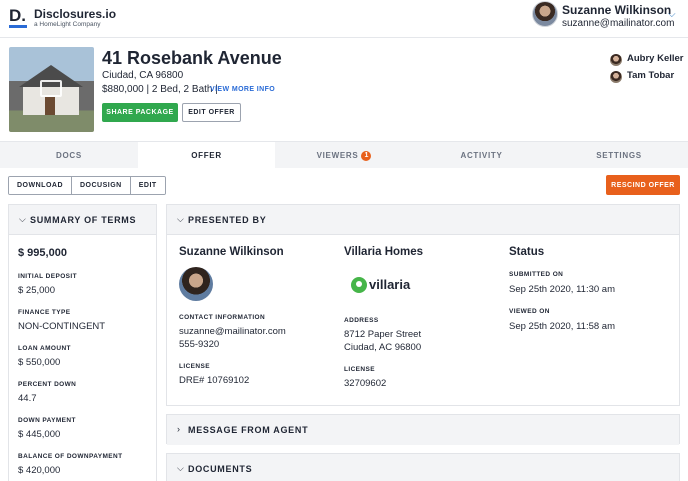 Image resolution: width=688 pixels, height=481 pixels. Describe the element at coordinates (160, 89) in the screenshot. I see `property-details: $880,000 | 2 Bed, 2 Bath |` at that location.